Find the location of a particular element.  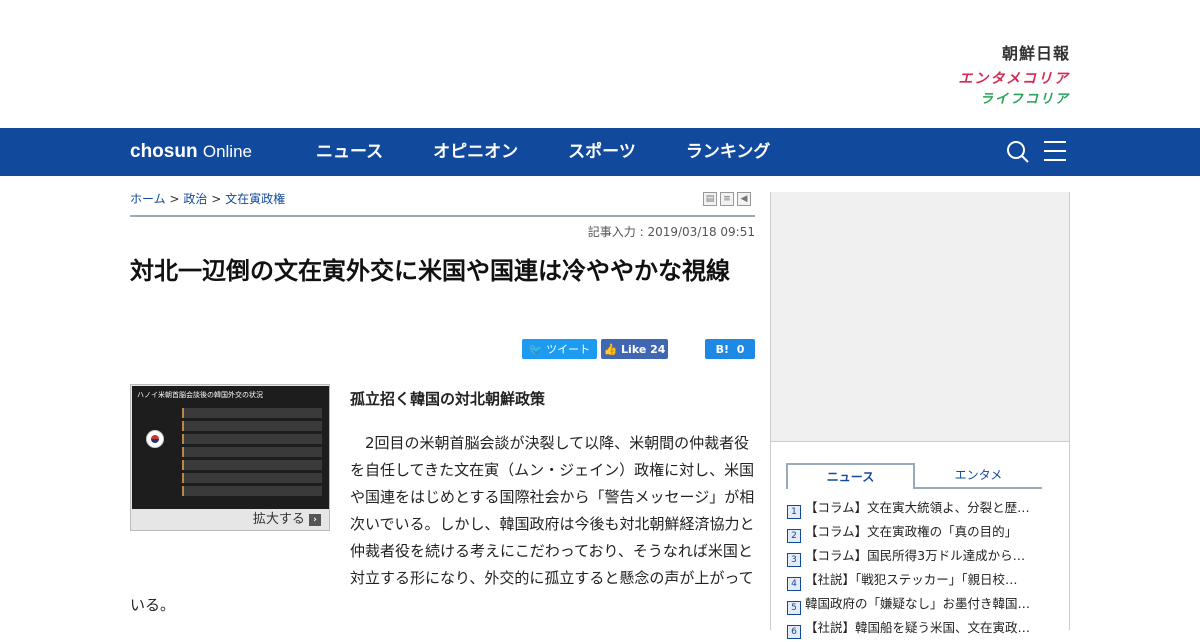

article-tools: ▤ ≡ ◀ is located at coordinates (727, 199).